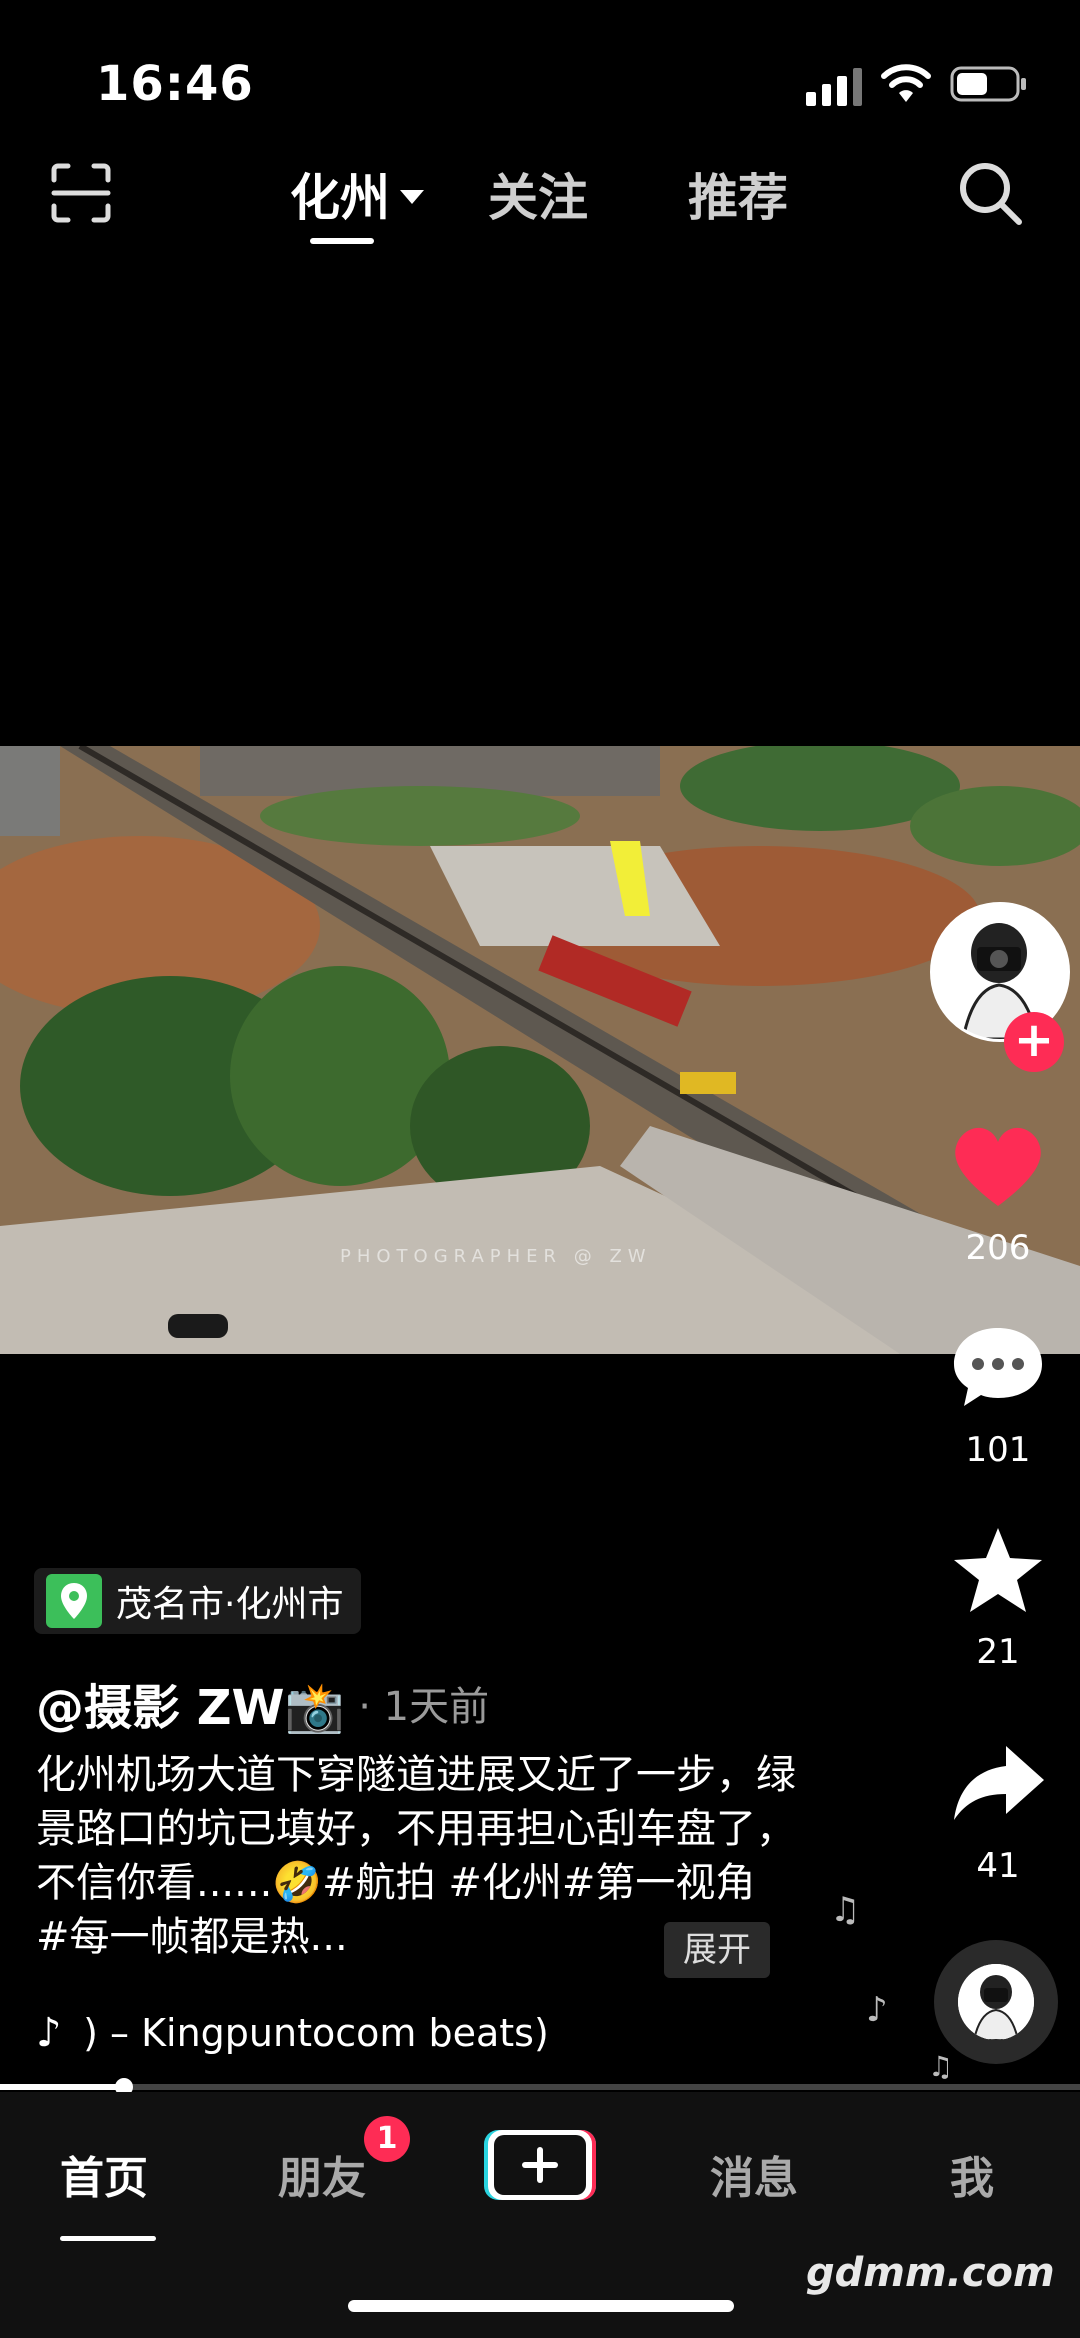 This screenshot has height=2338, width=1080. What do you see at coordinates (541, 2306) in the screenshot?
I see `home-indicator` at bounding box center [541, 2306].